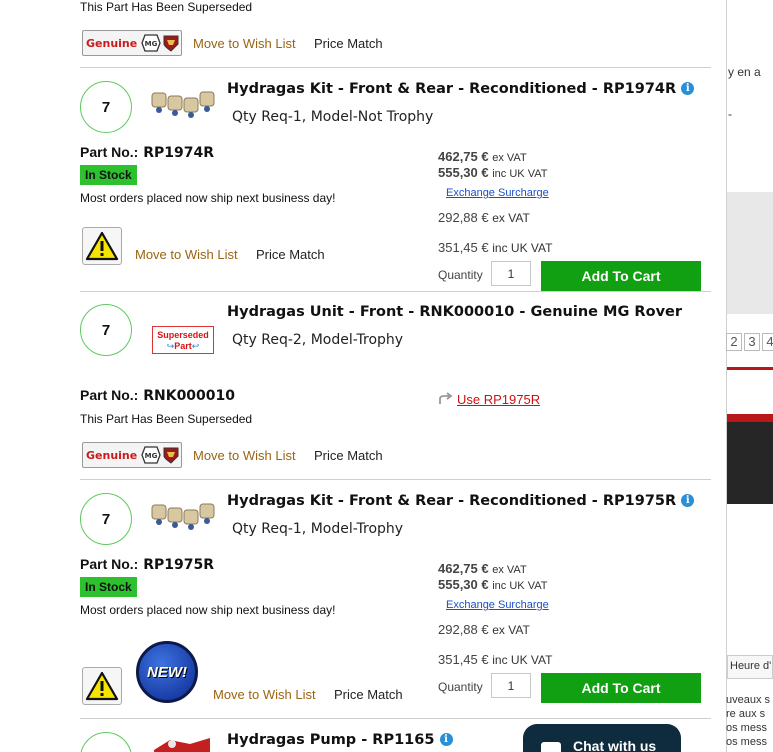  What do you see at coordinates (509, 158) in the screenshot?
I see `price-ex-tag: ex VAT` at bounding box center [509, 158].